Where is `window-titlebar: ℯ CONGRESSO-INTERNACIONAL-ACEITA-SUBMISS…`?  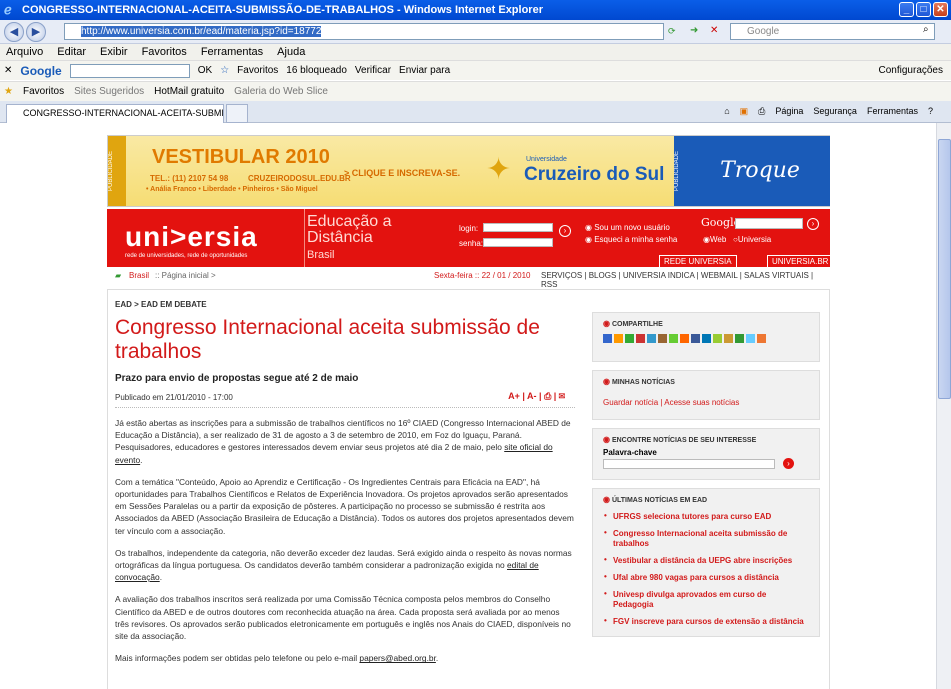 window-titlebar: ℯ CONGRESSO-INTERNACIONAL-ACEITA-SUBMISS… is located at coordinates (475, 10).